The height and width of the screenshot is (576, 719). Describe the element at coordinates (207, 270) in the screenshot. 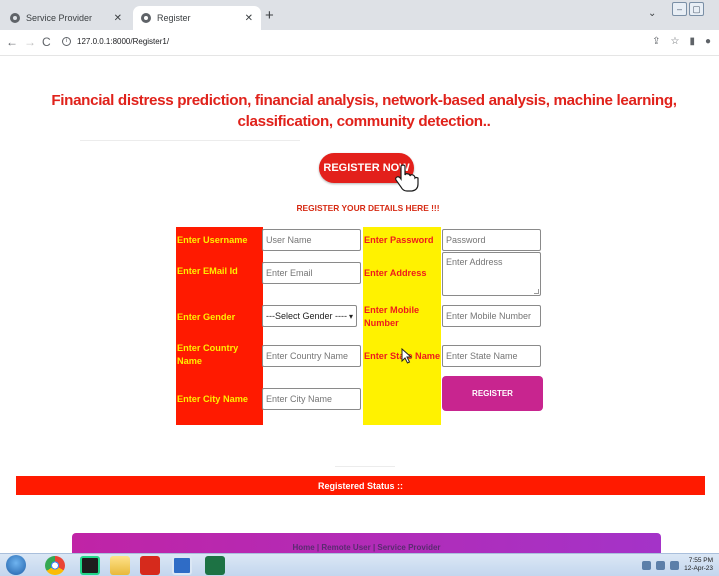

I see `email-label: Enter EMail Id` at that location.